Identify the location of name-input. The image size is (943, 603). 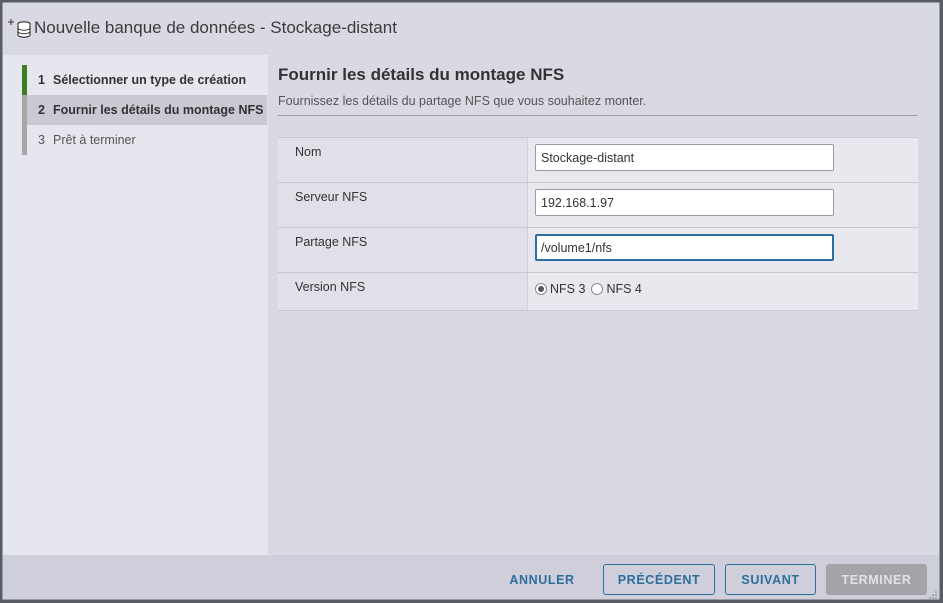
(684, 157).